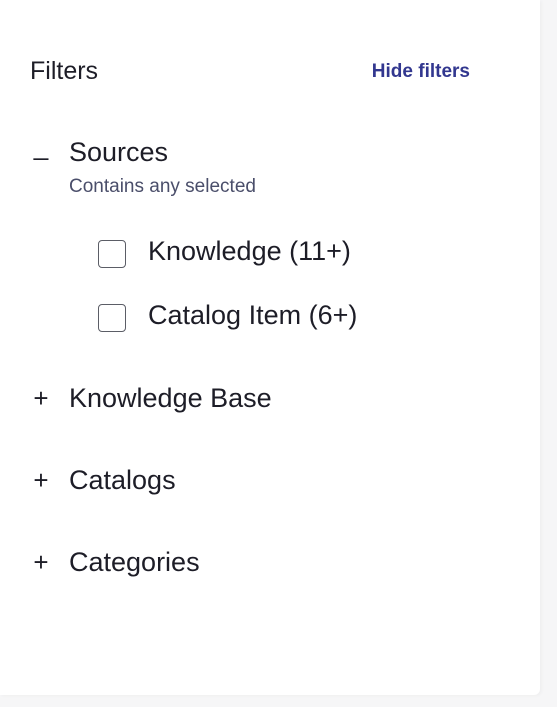 The height and width of the screenshot is (707, 557). I want to click on filter-section-knowledge-base: + Knowledge Base, so click(260, 403).